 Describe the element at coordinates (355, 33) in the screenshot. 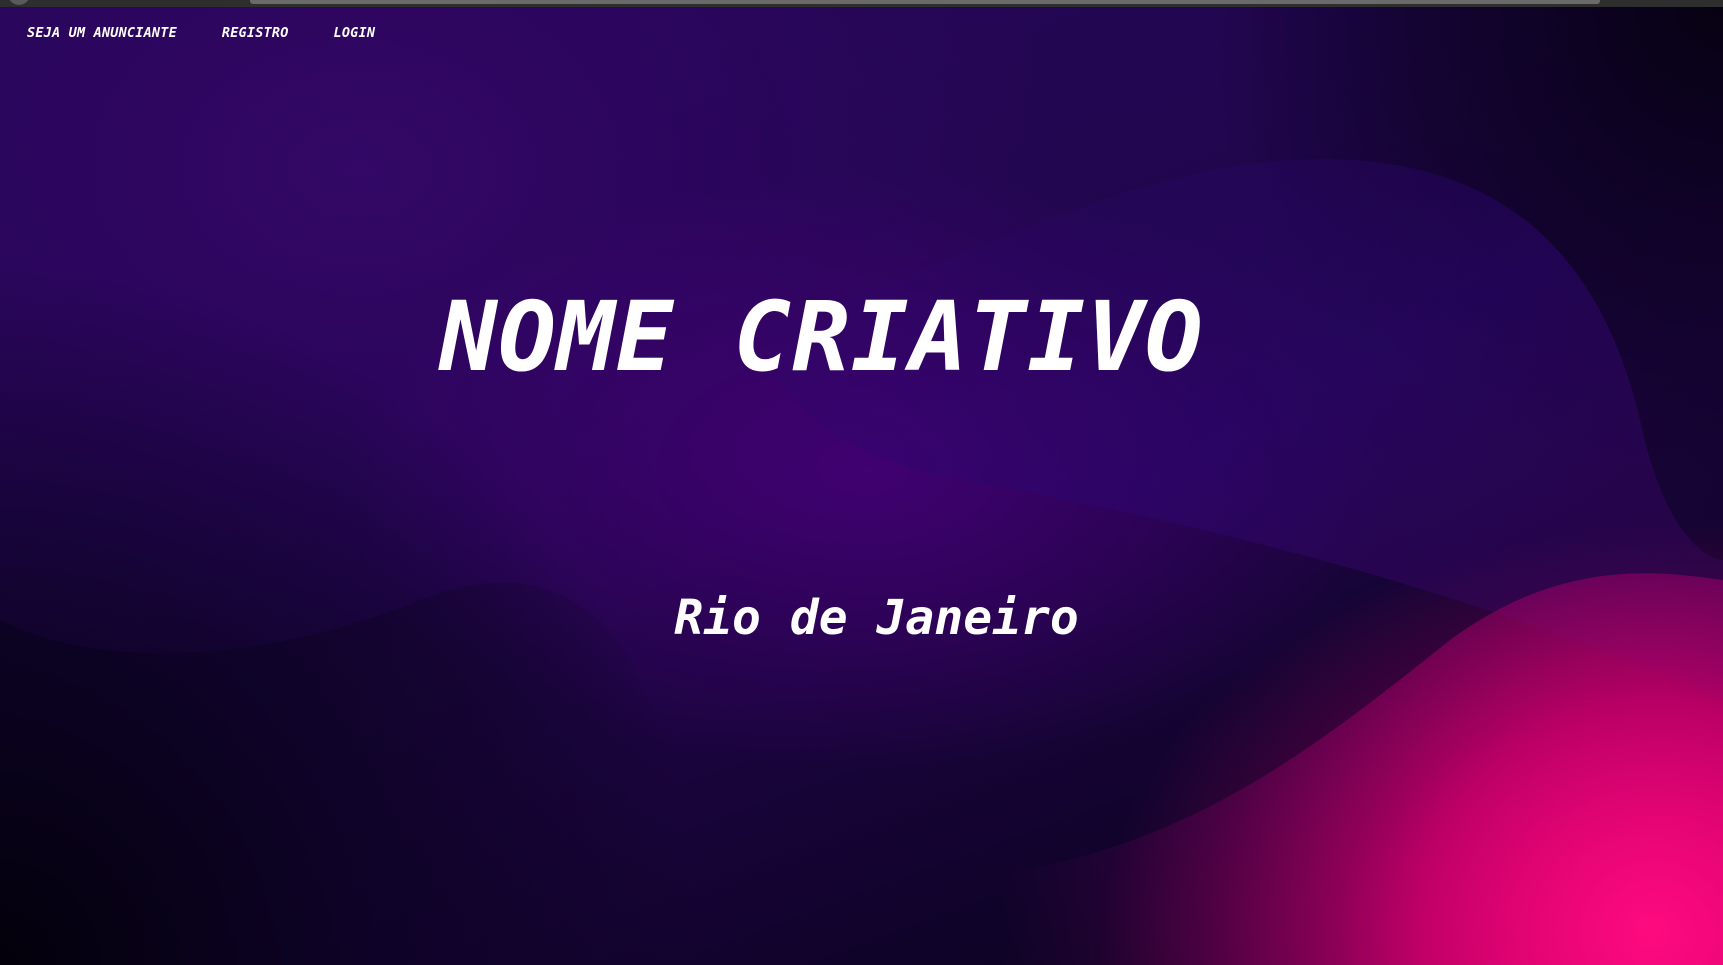

I see `nav-link-login: LOGIN` at that location.